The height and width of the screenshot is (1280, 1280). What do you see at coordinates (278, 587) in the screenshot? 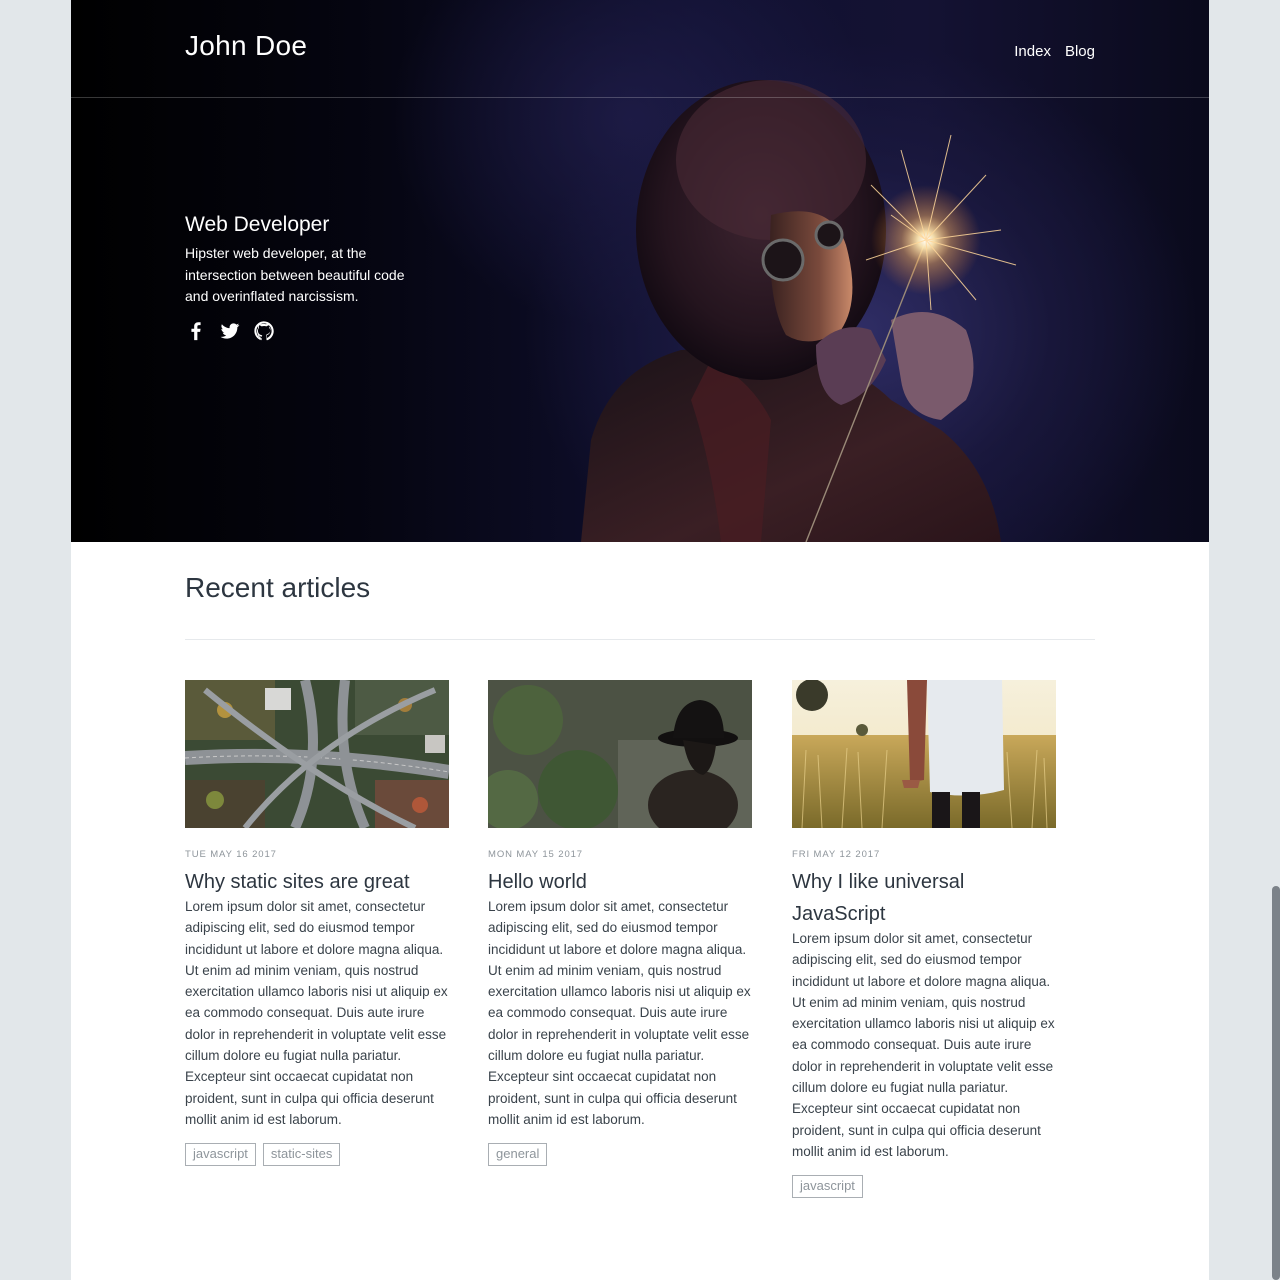
I see `section-title: Recent articles` at bounding box center [278, 587].